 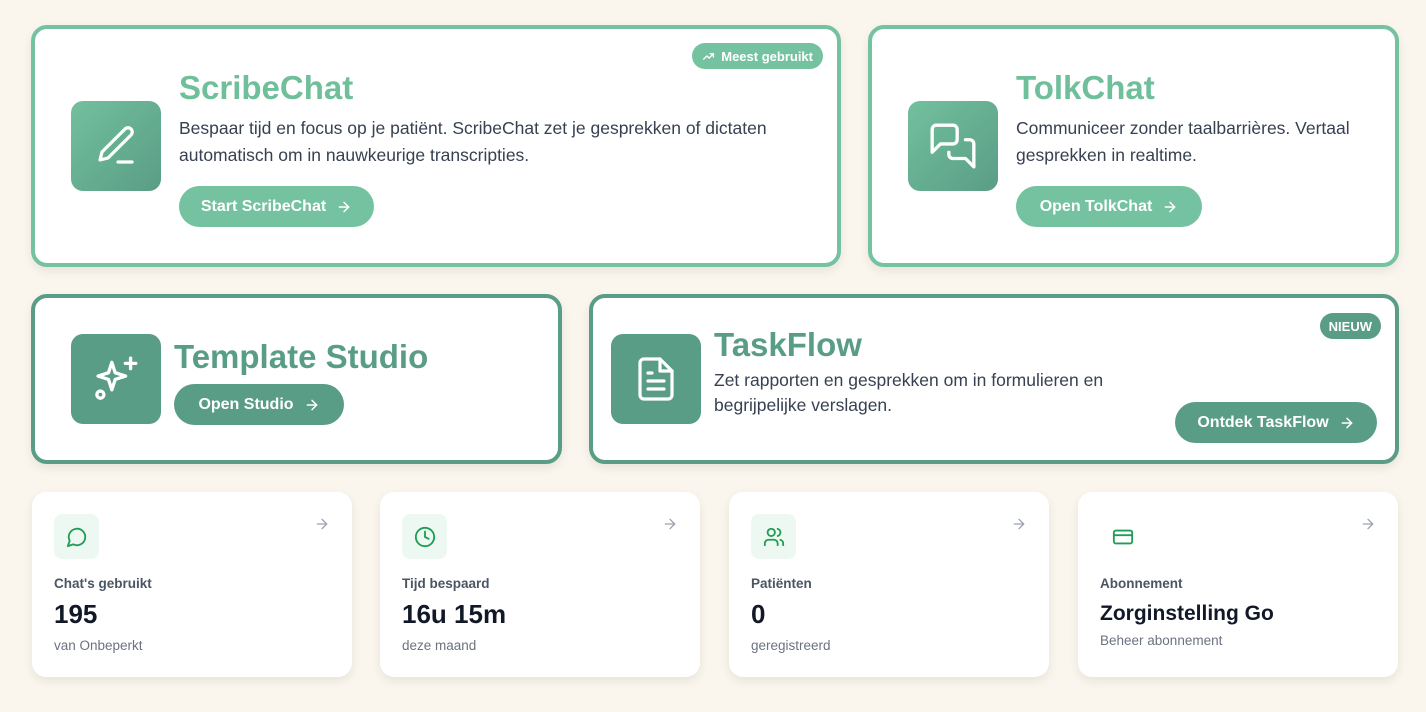 I want to click on scribechat-icon-box, so click(x=116, y=146).